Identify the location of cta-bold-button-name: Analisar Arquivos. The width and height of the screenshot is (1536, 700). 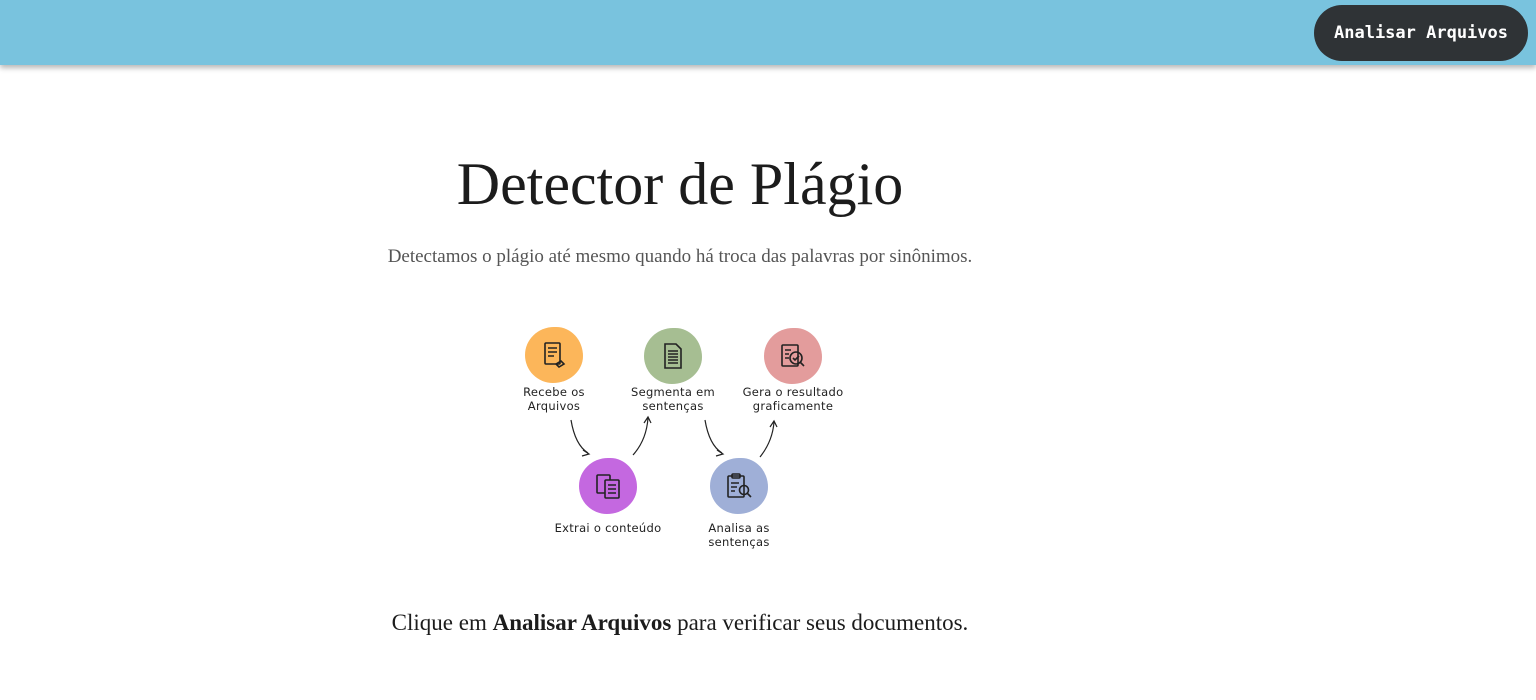
(582, 622).